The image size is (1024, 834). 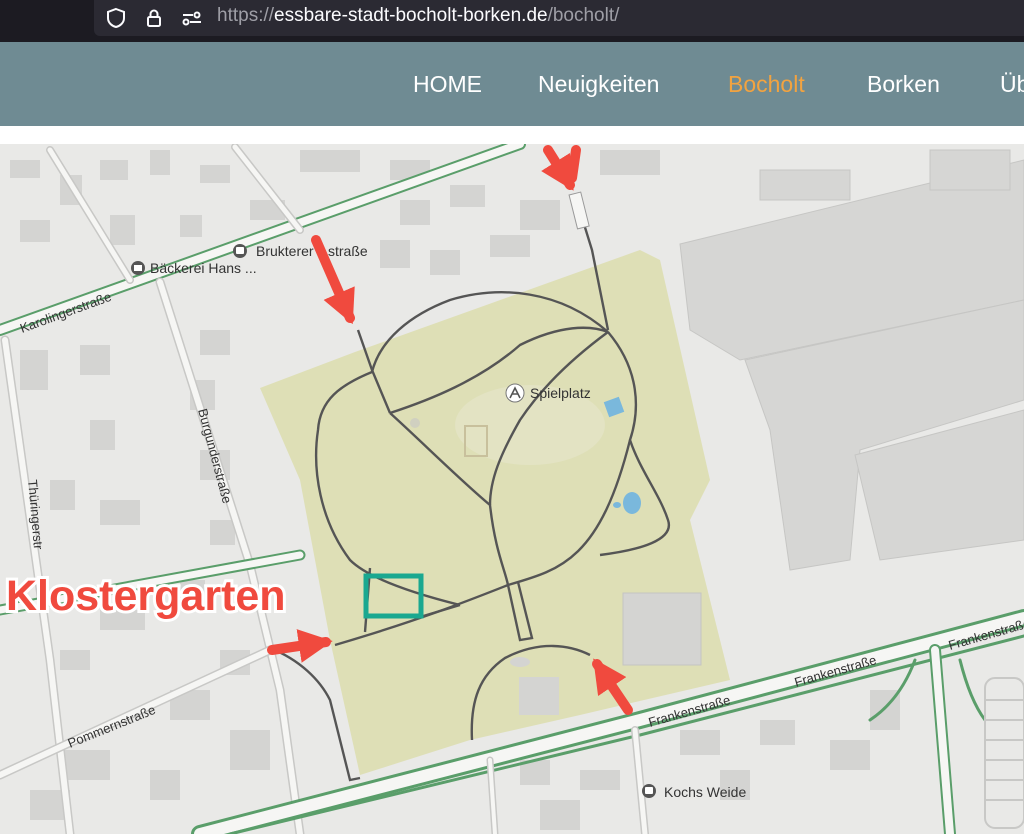 What do you see at coordinates (560, 393) in the screenshot?
I see `poi-label-spielplatz: Spielplatz` at bounding box center [560, 393].